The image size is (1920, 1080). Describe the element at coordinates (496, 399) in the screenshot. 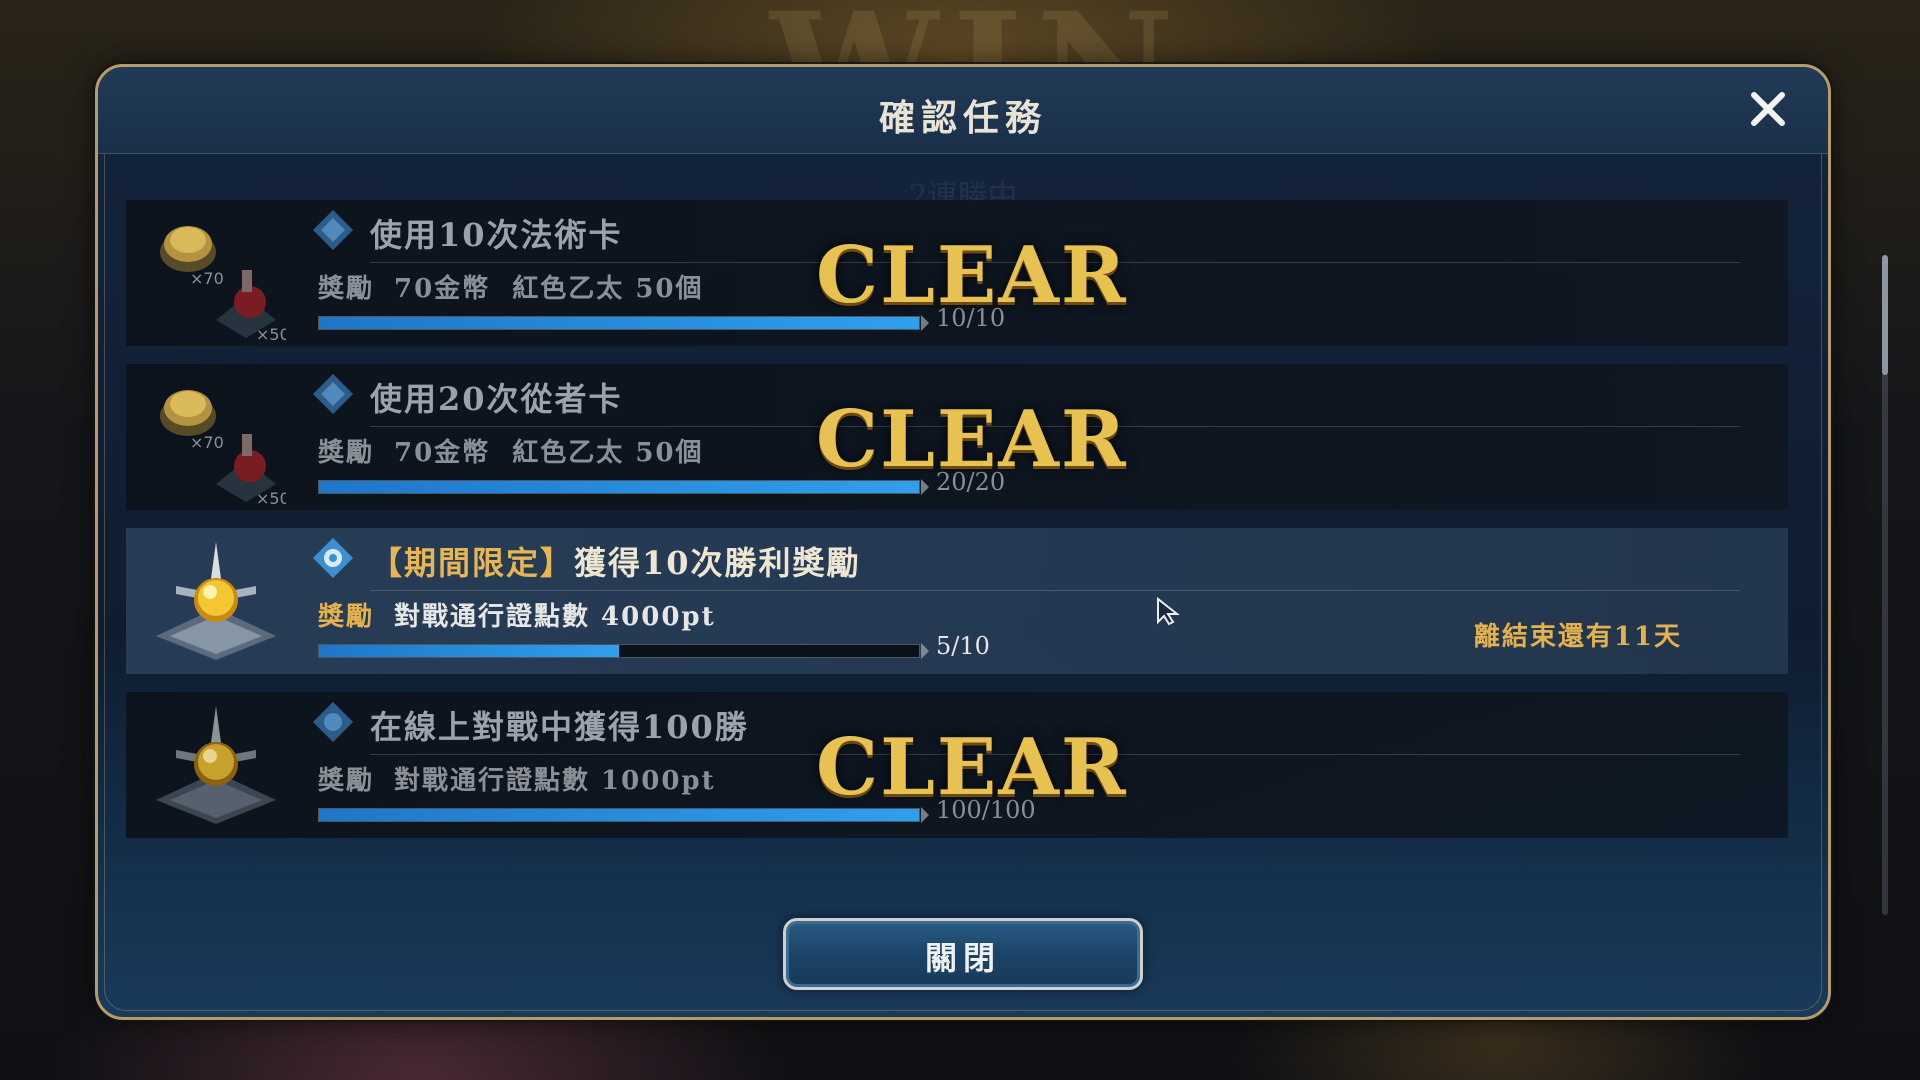

I see `mission-name: 使用20次從者卡` at that location.